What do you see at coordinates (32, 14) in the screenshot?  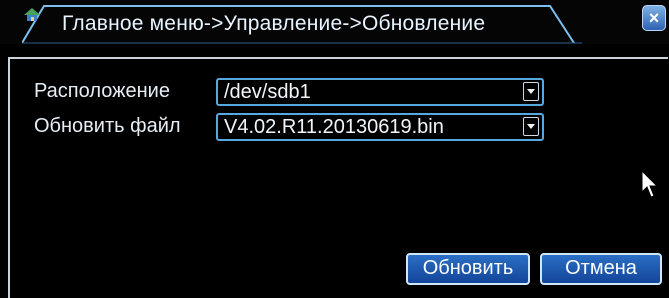 I see `home-icon` at bounding box center [32, 14].